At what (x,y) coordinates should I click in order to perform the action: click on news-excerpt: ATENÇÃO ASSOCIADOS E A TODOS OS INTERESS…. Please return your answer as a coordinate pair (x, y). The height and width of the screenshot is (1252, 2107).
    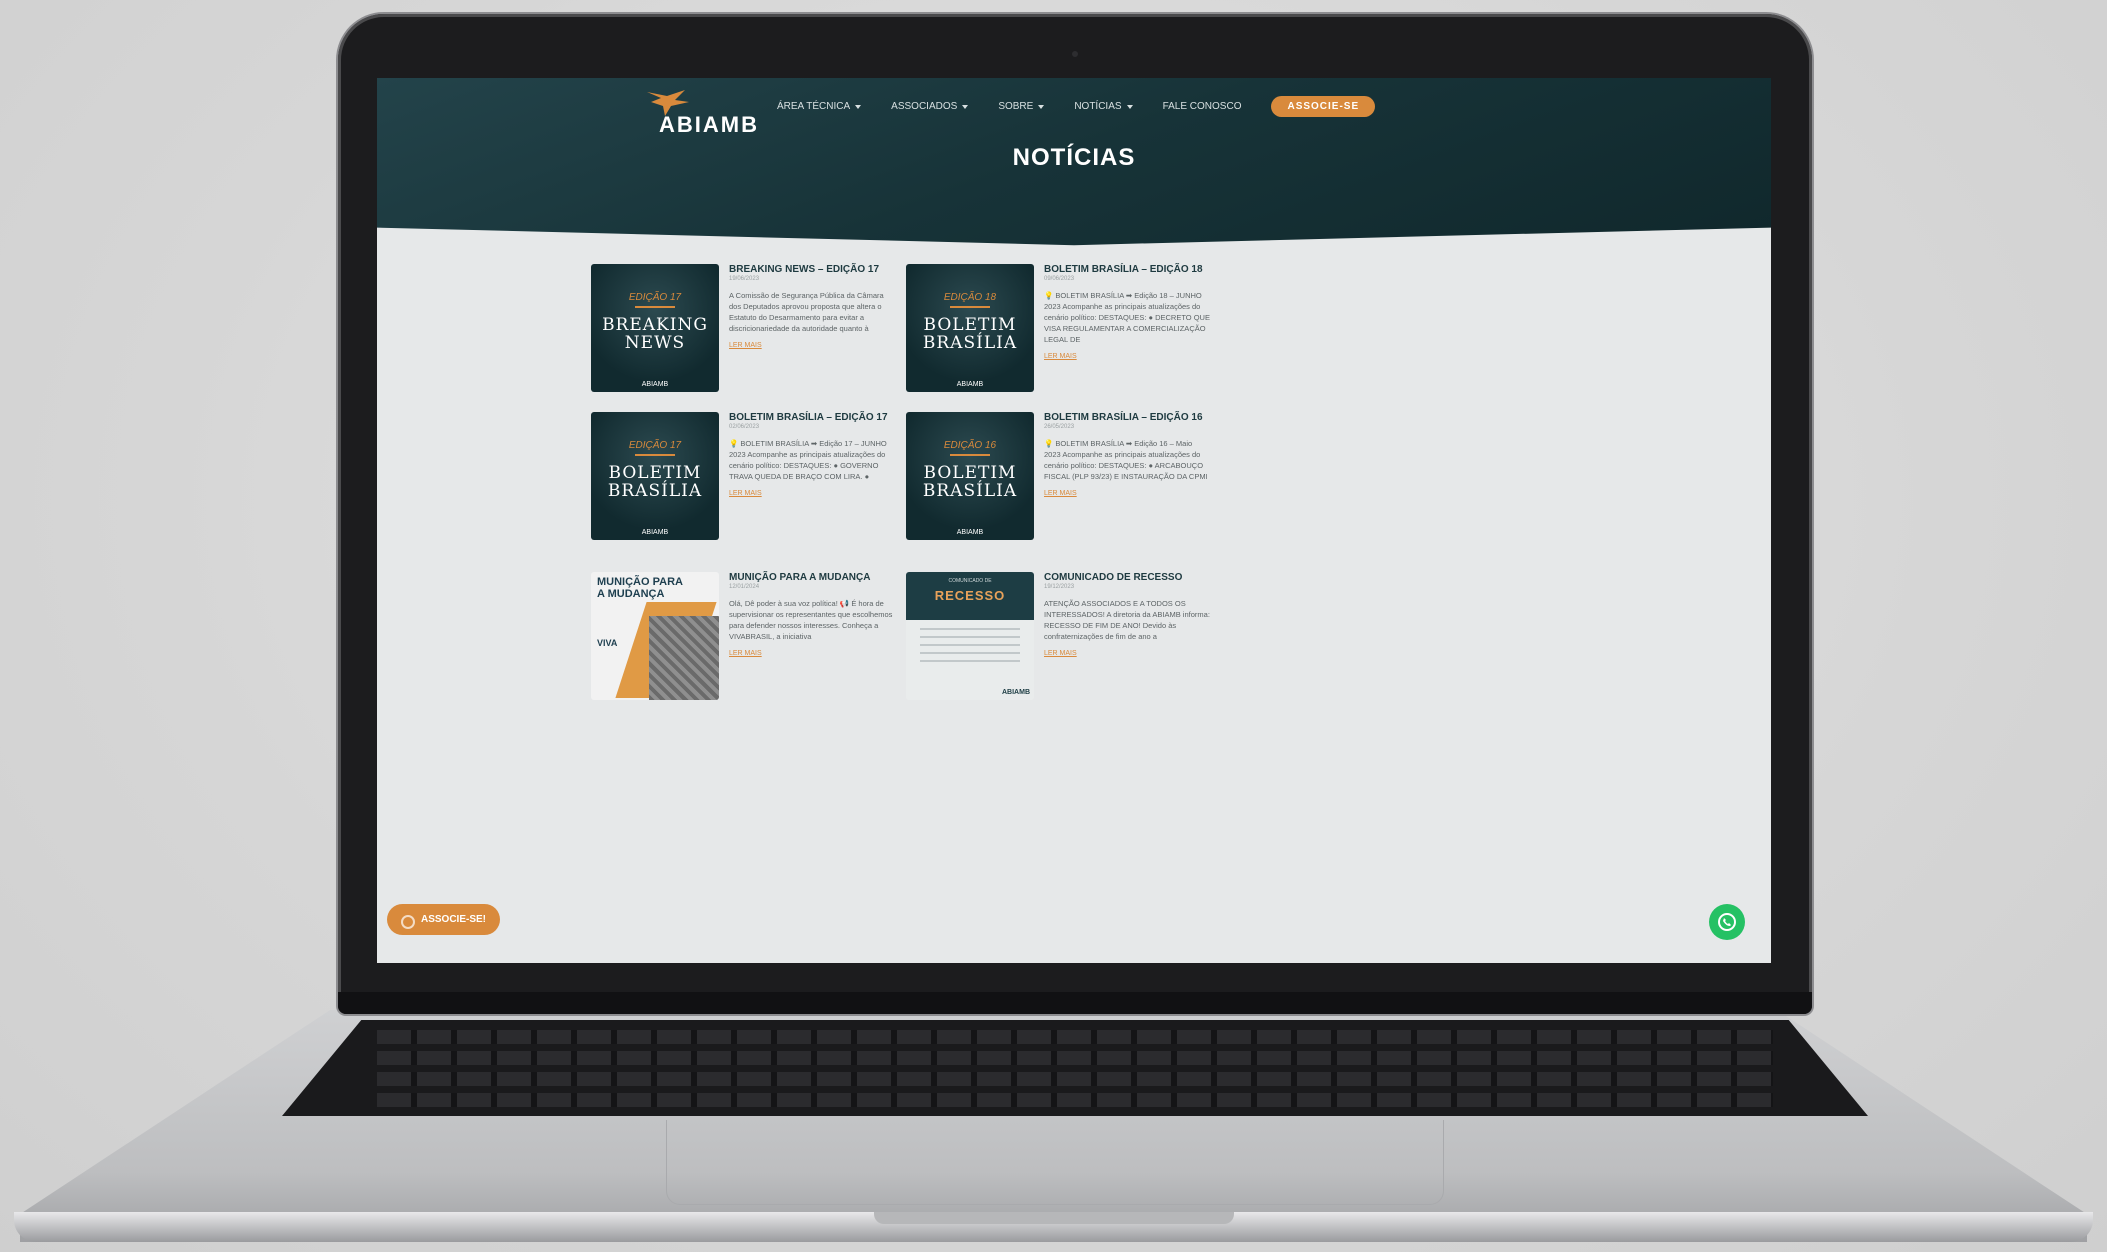
    Looking at the image, I should click on (1127, 620).